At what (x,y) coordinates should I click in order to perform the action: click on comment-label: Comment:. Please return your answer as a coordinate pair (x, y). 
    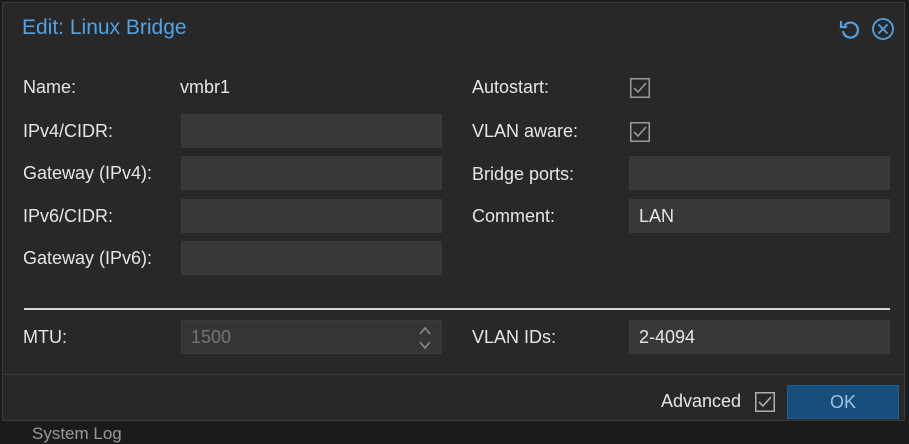
    Looking at the image, I should click on (514, 216).